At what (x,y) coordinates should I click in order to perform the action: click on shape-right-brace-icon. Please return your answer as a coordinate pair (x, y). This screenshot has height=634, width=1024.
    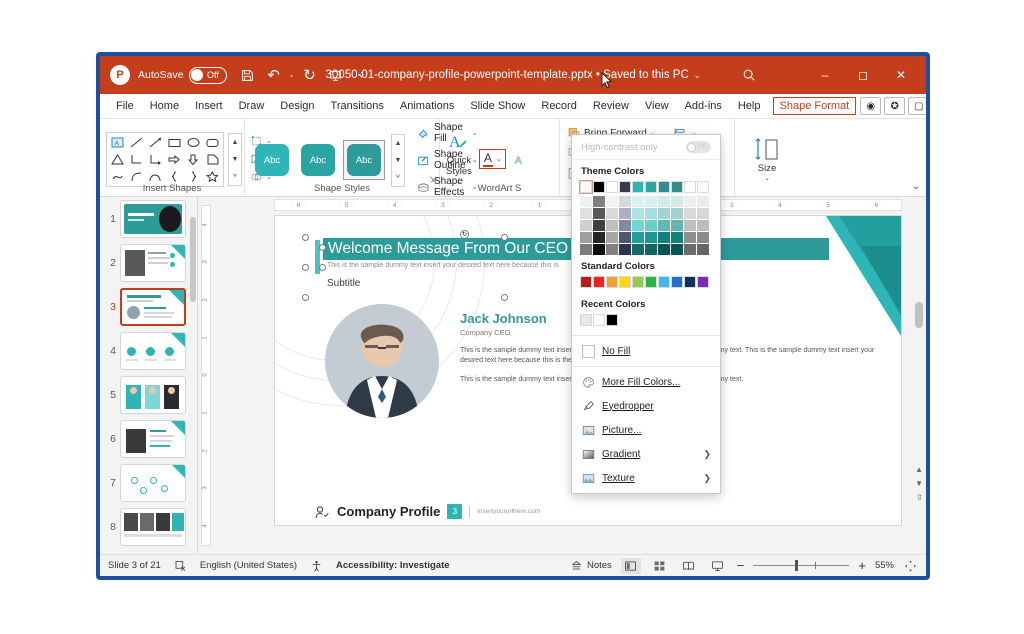
    Looking at the image, I should click on (193, 176).